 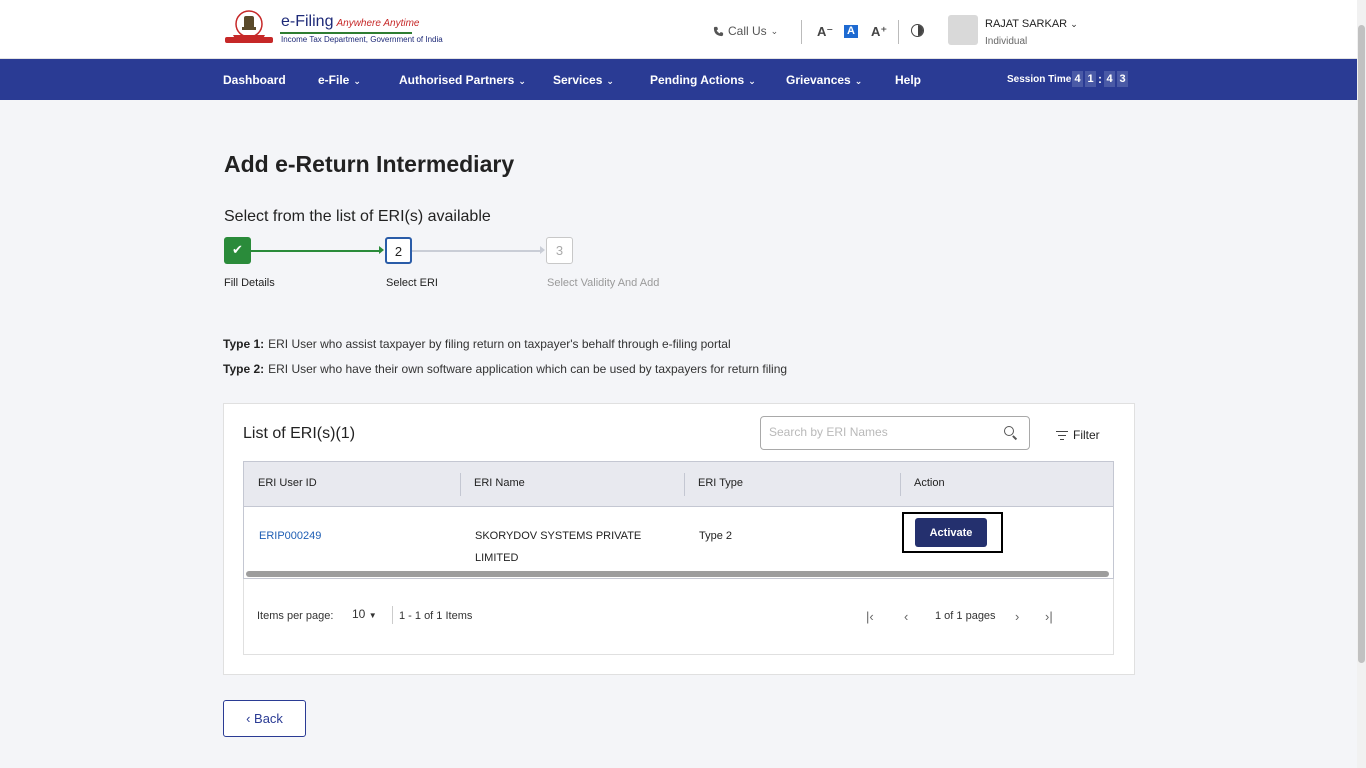 What do you see at coordinates (716, 536) in the screenshot?
I see `eri-type-value: Type 2` at bounding box center [716, 536].